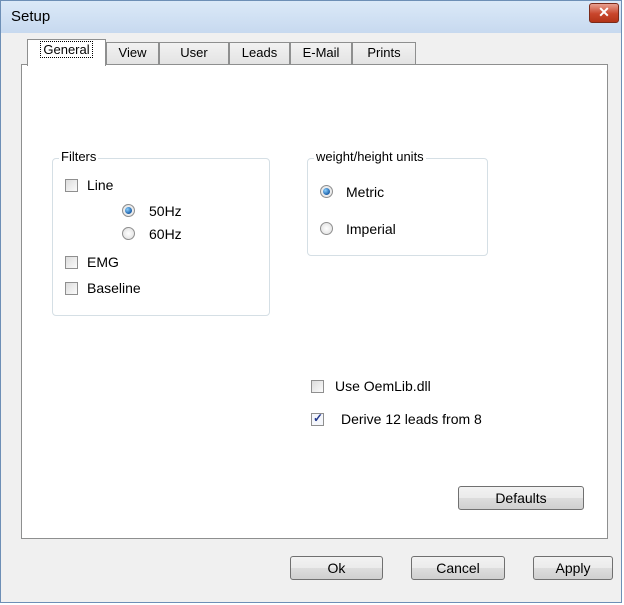  I want to click on filters-group: Filters Line 50Hz 60Hz EMG Baseline, so click(161, 232).